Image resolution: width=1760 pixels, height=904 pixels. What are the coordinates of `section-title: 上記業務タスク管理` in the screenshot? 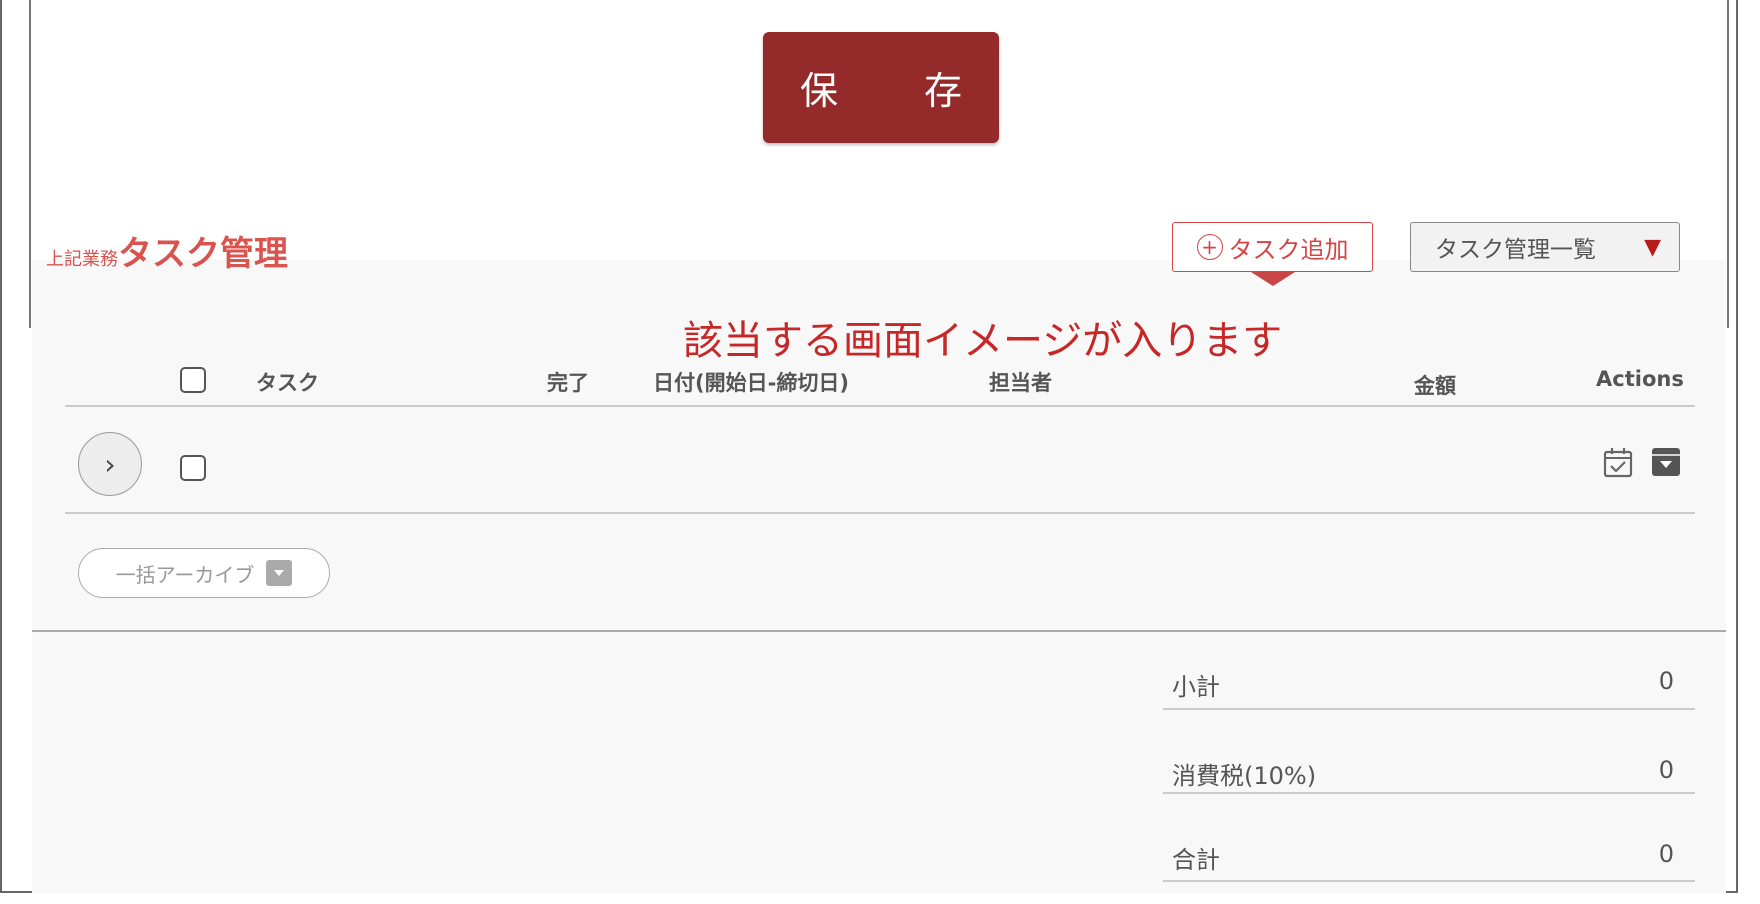 It's located at (167, 250).